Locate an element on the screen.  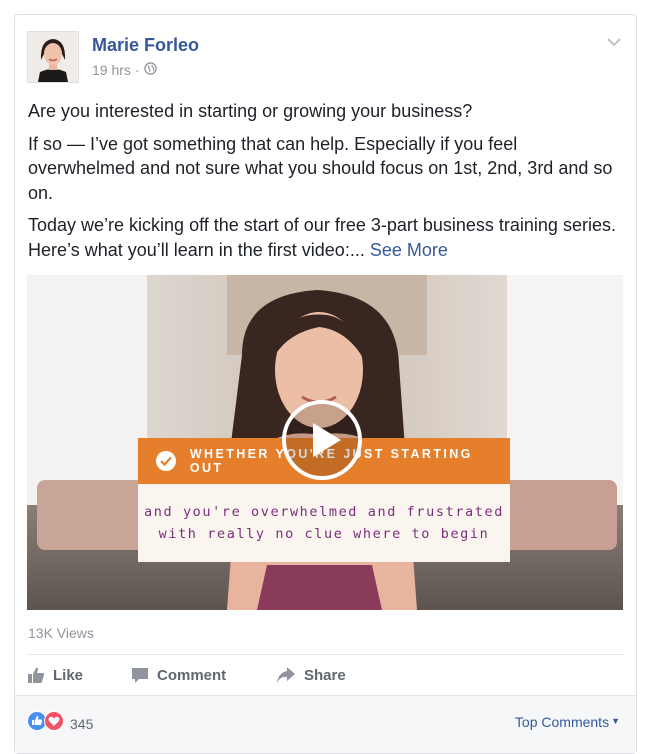
caption-line: and you're overwhelmed and frustrated is located at coordinates (324, 512).